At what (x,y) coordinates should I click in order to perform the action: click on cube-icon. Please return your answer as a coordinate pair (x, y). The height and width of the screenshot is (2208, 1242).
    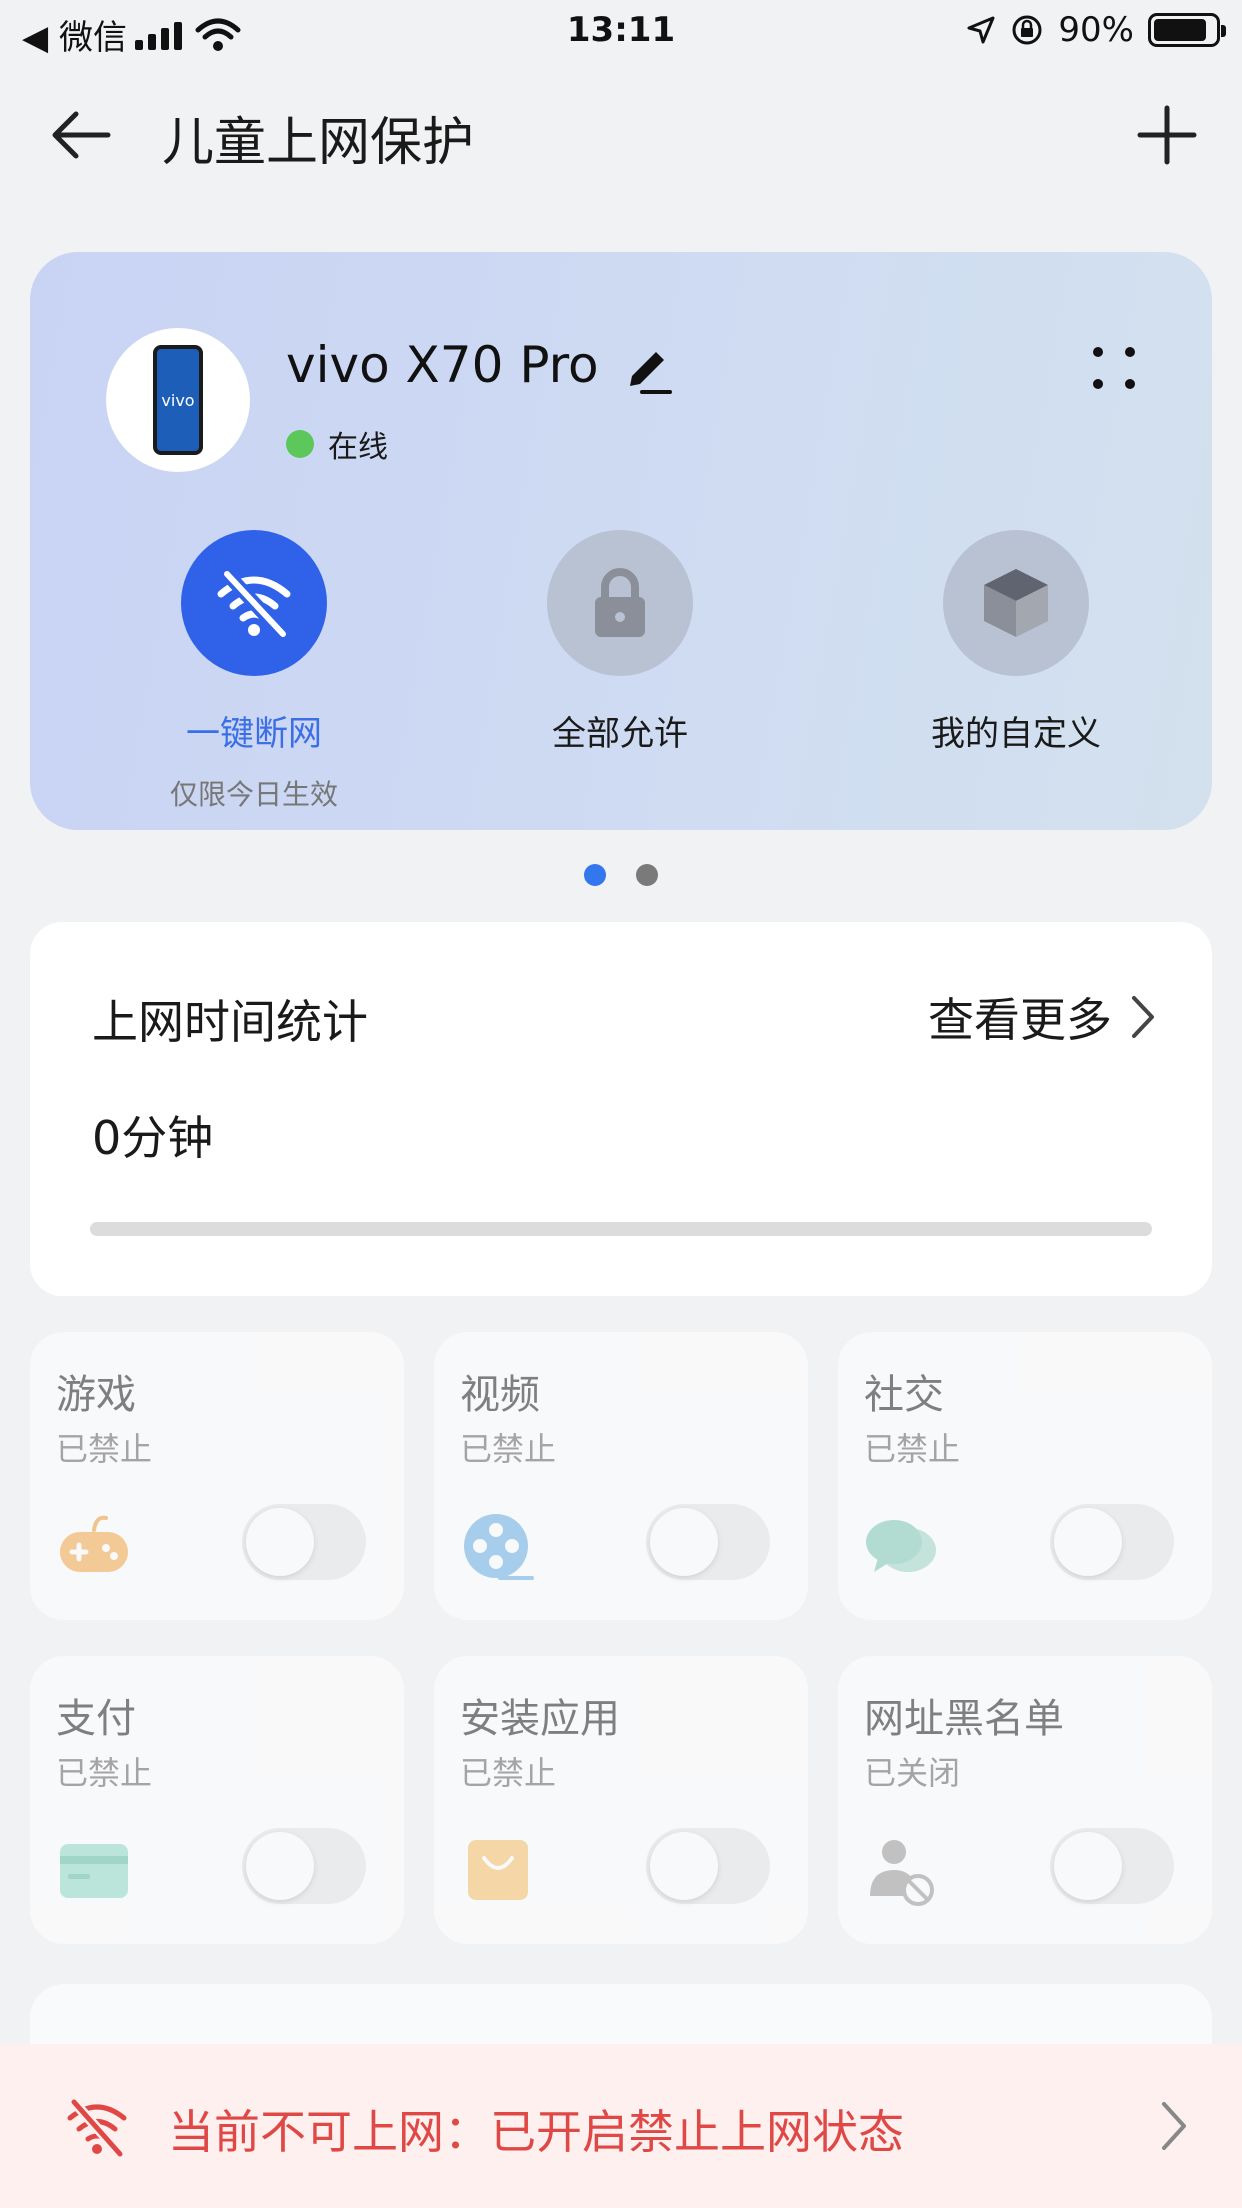
    Looking at the image, I should click on (1016, 603).